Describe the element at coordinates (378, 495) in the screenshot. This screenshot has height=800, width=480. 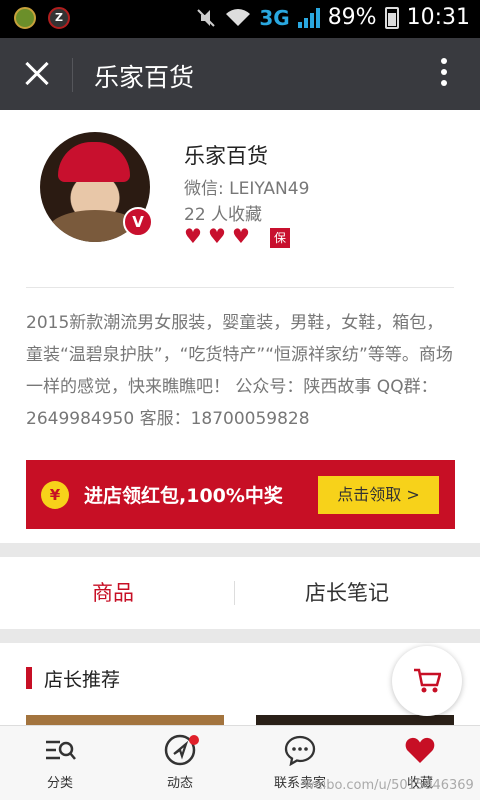
I see `claim-button: 点击领取 >` at that location.